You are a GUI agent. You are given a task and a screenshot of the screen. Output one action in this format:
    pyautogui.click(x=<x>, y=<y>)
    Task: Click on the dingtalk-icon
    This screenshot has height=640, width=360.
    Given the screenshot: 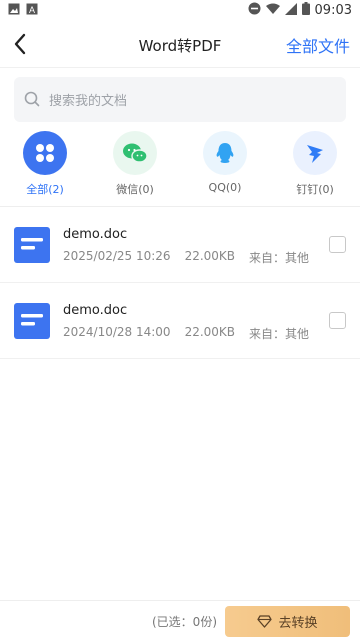 What is the action you would take?
    pyautogui.click(x=315, y=153)
    